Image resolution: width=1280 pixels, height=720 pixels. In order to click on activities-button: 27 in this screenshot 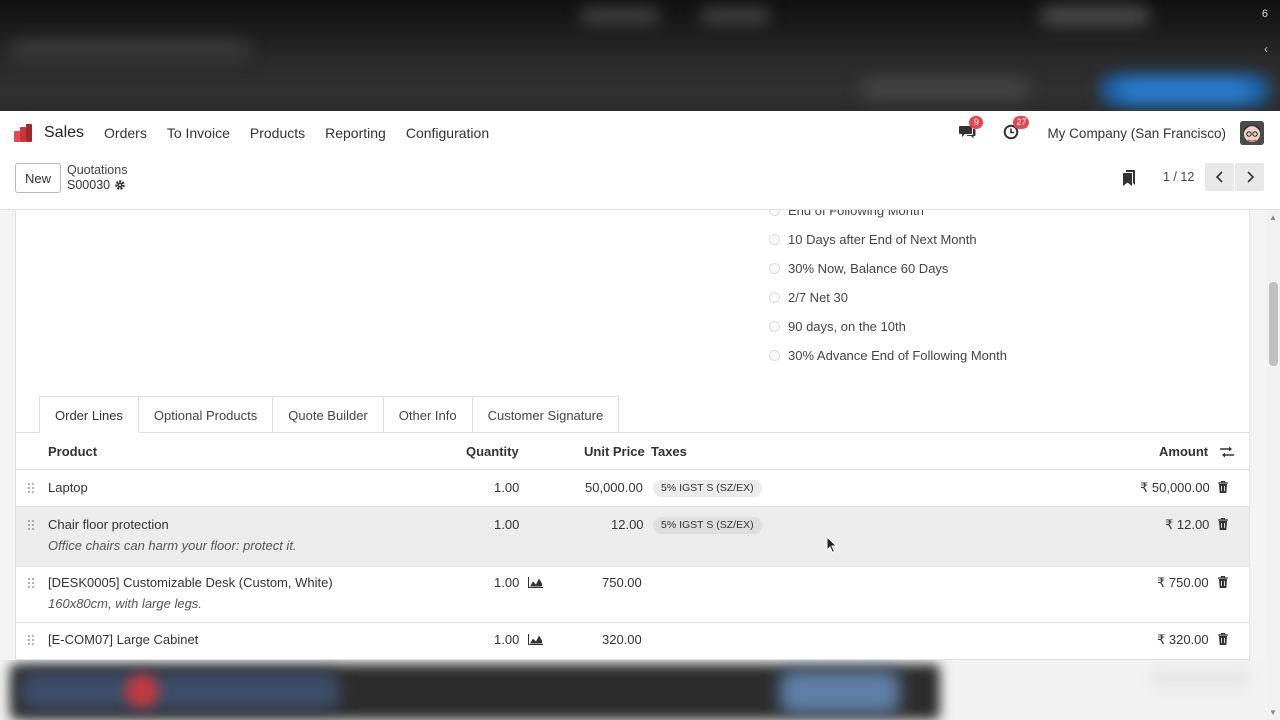, I will do `click(1016, 129)`.